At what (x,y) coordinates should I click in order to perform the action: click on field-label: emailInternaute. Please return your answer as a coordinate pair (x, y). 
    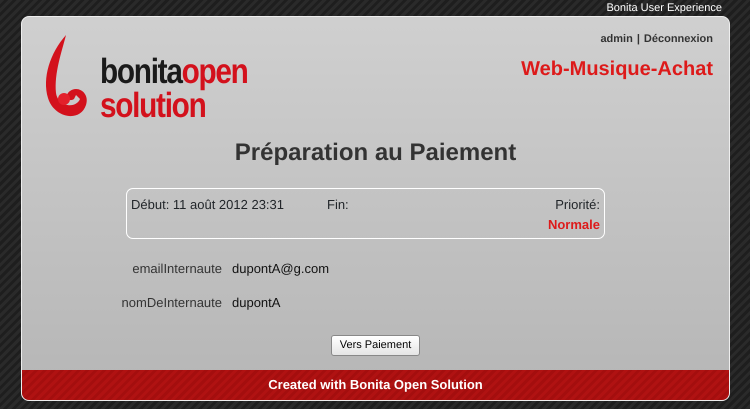
    Looking at the image, I should click on (177, 269).